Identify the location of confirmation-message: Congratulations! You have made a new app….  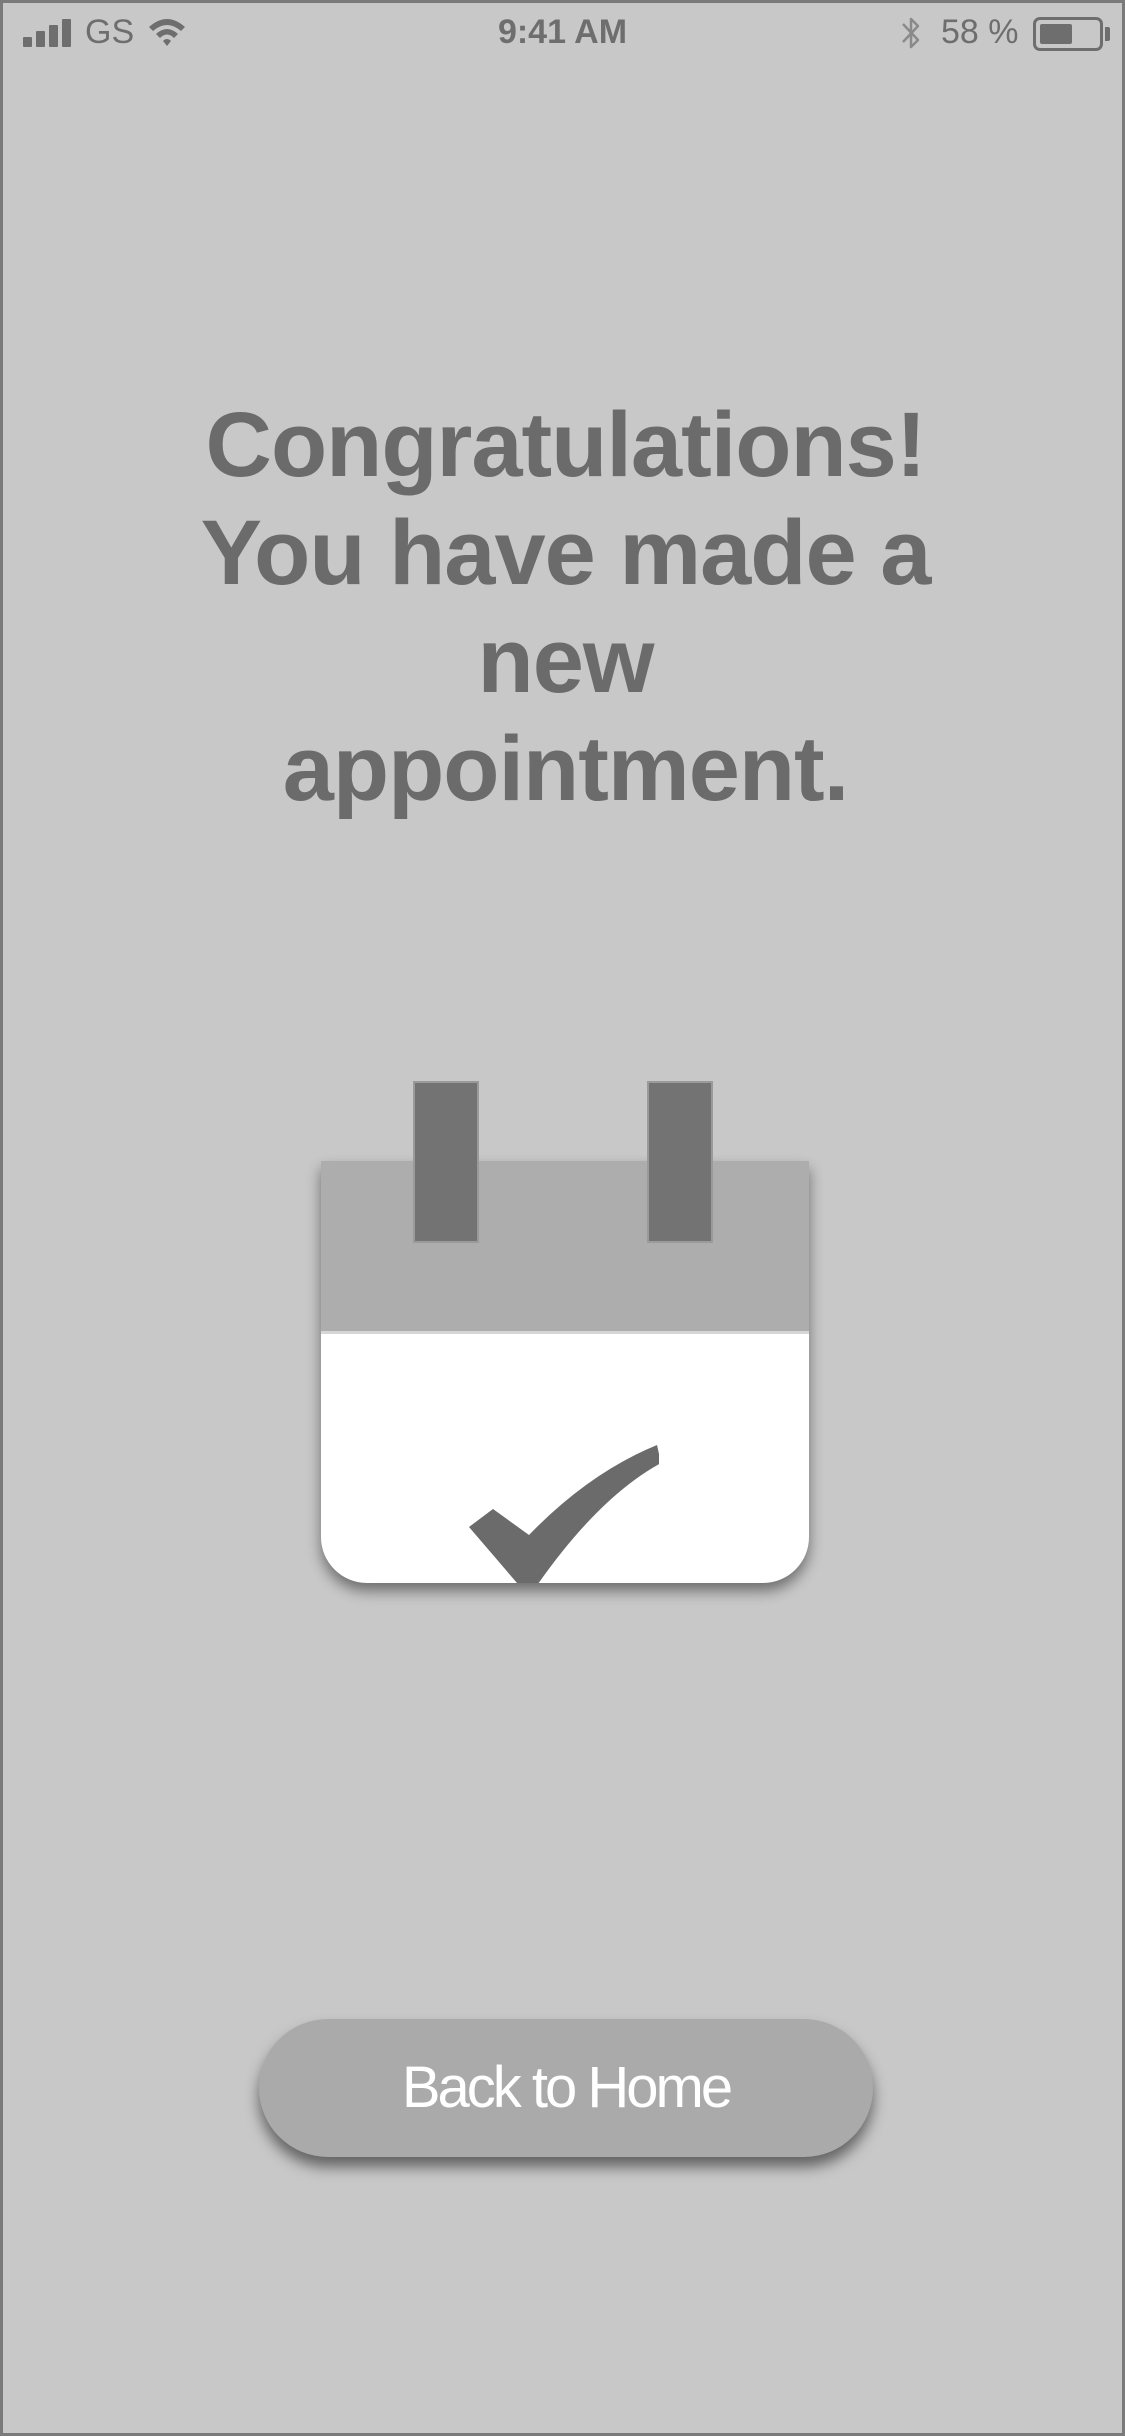
(565, 607).